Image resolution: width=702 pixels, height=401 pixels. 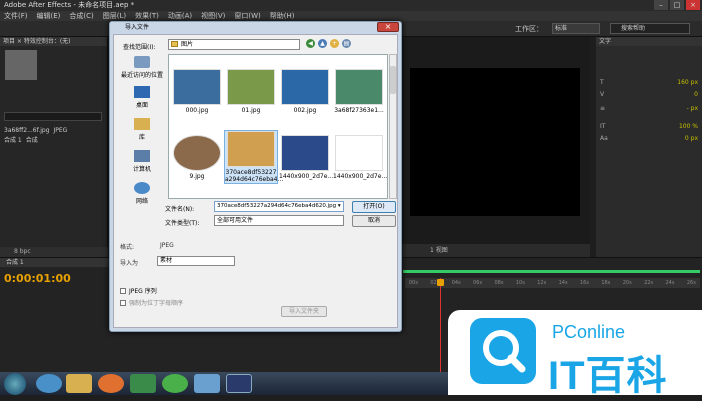 What do you see at coordinates (138, 290) in the screenshot?
I see `jpeg-sequence-option: JPEG 序列` at bounding box center [138, 290].